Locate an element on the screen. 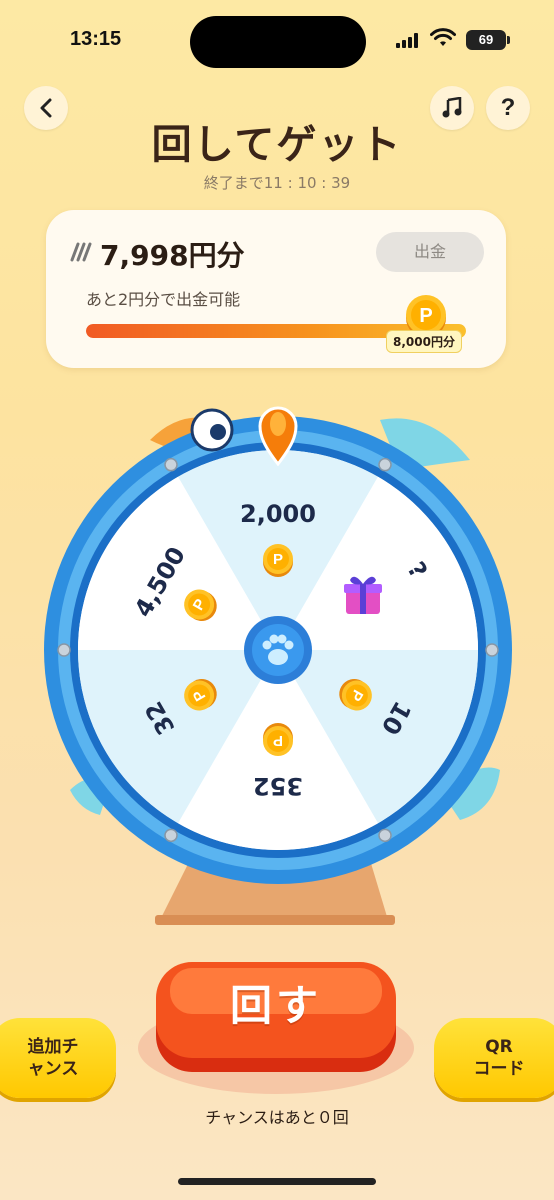 The width and height of the screenshot is (554, 1200). signal-icon is located at coordinates (409, 40).